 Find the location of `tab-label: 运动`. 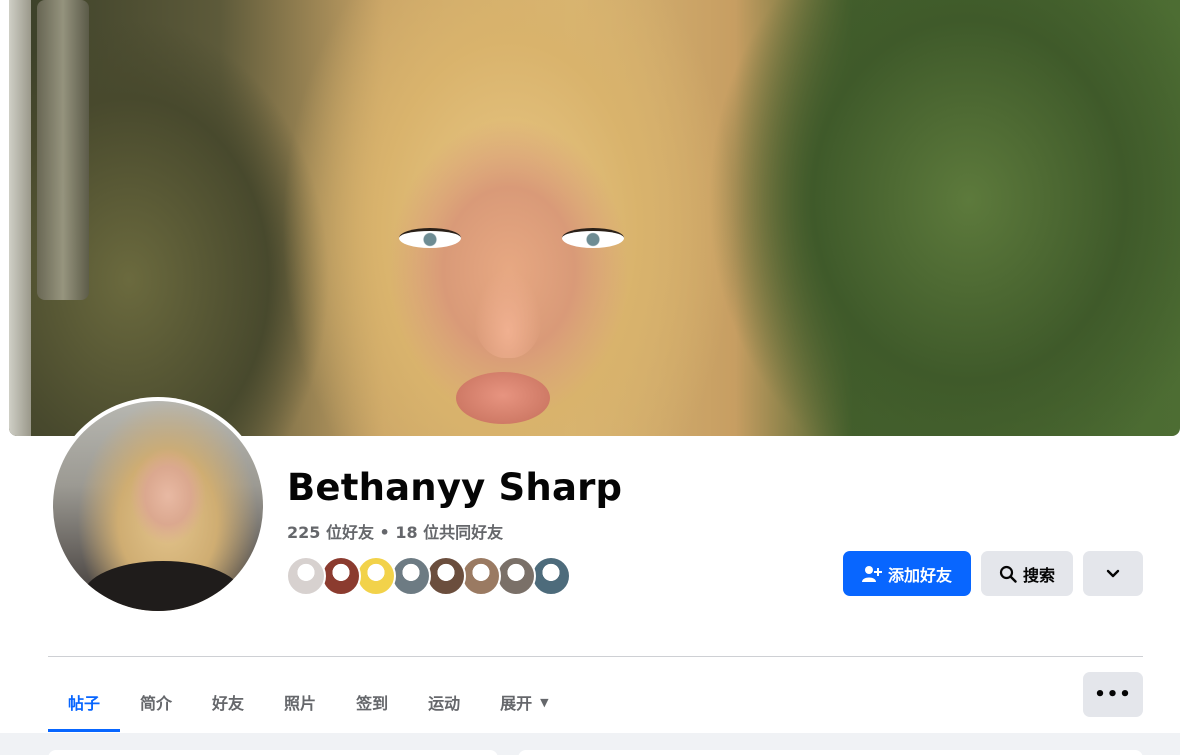

tab-label: 运动 is located at coordinates (444, 703).